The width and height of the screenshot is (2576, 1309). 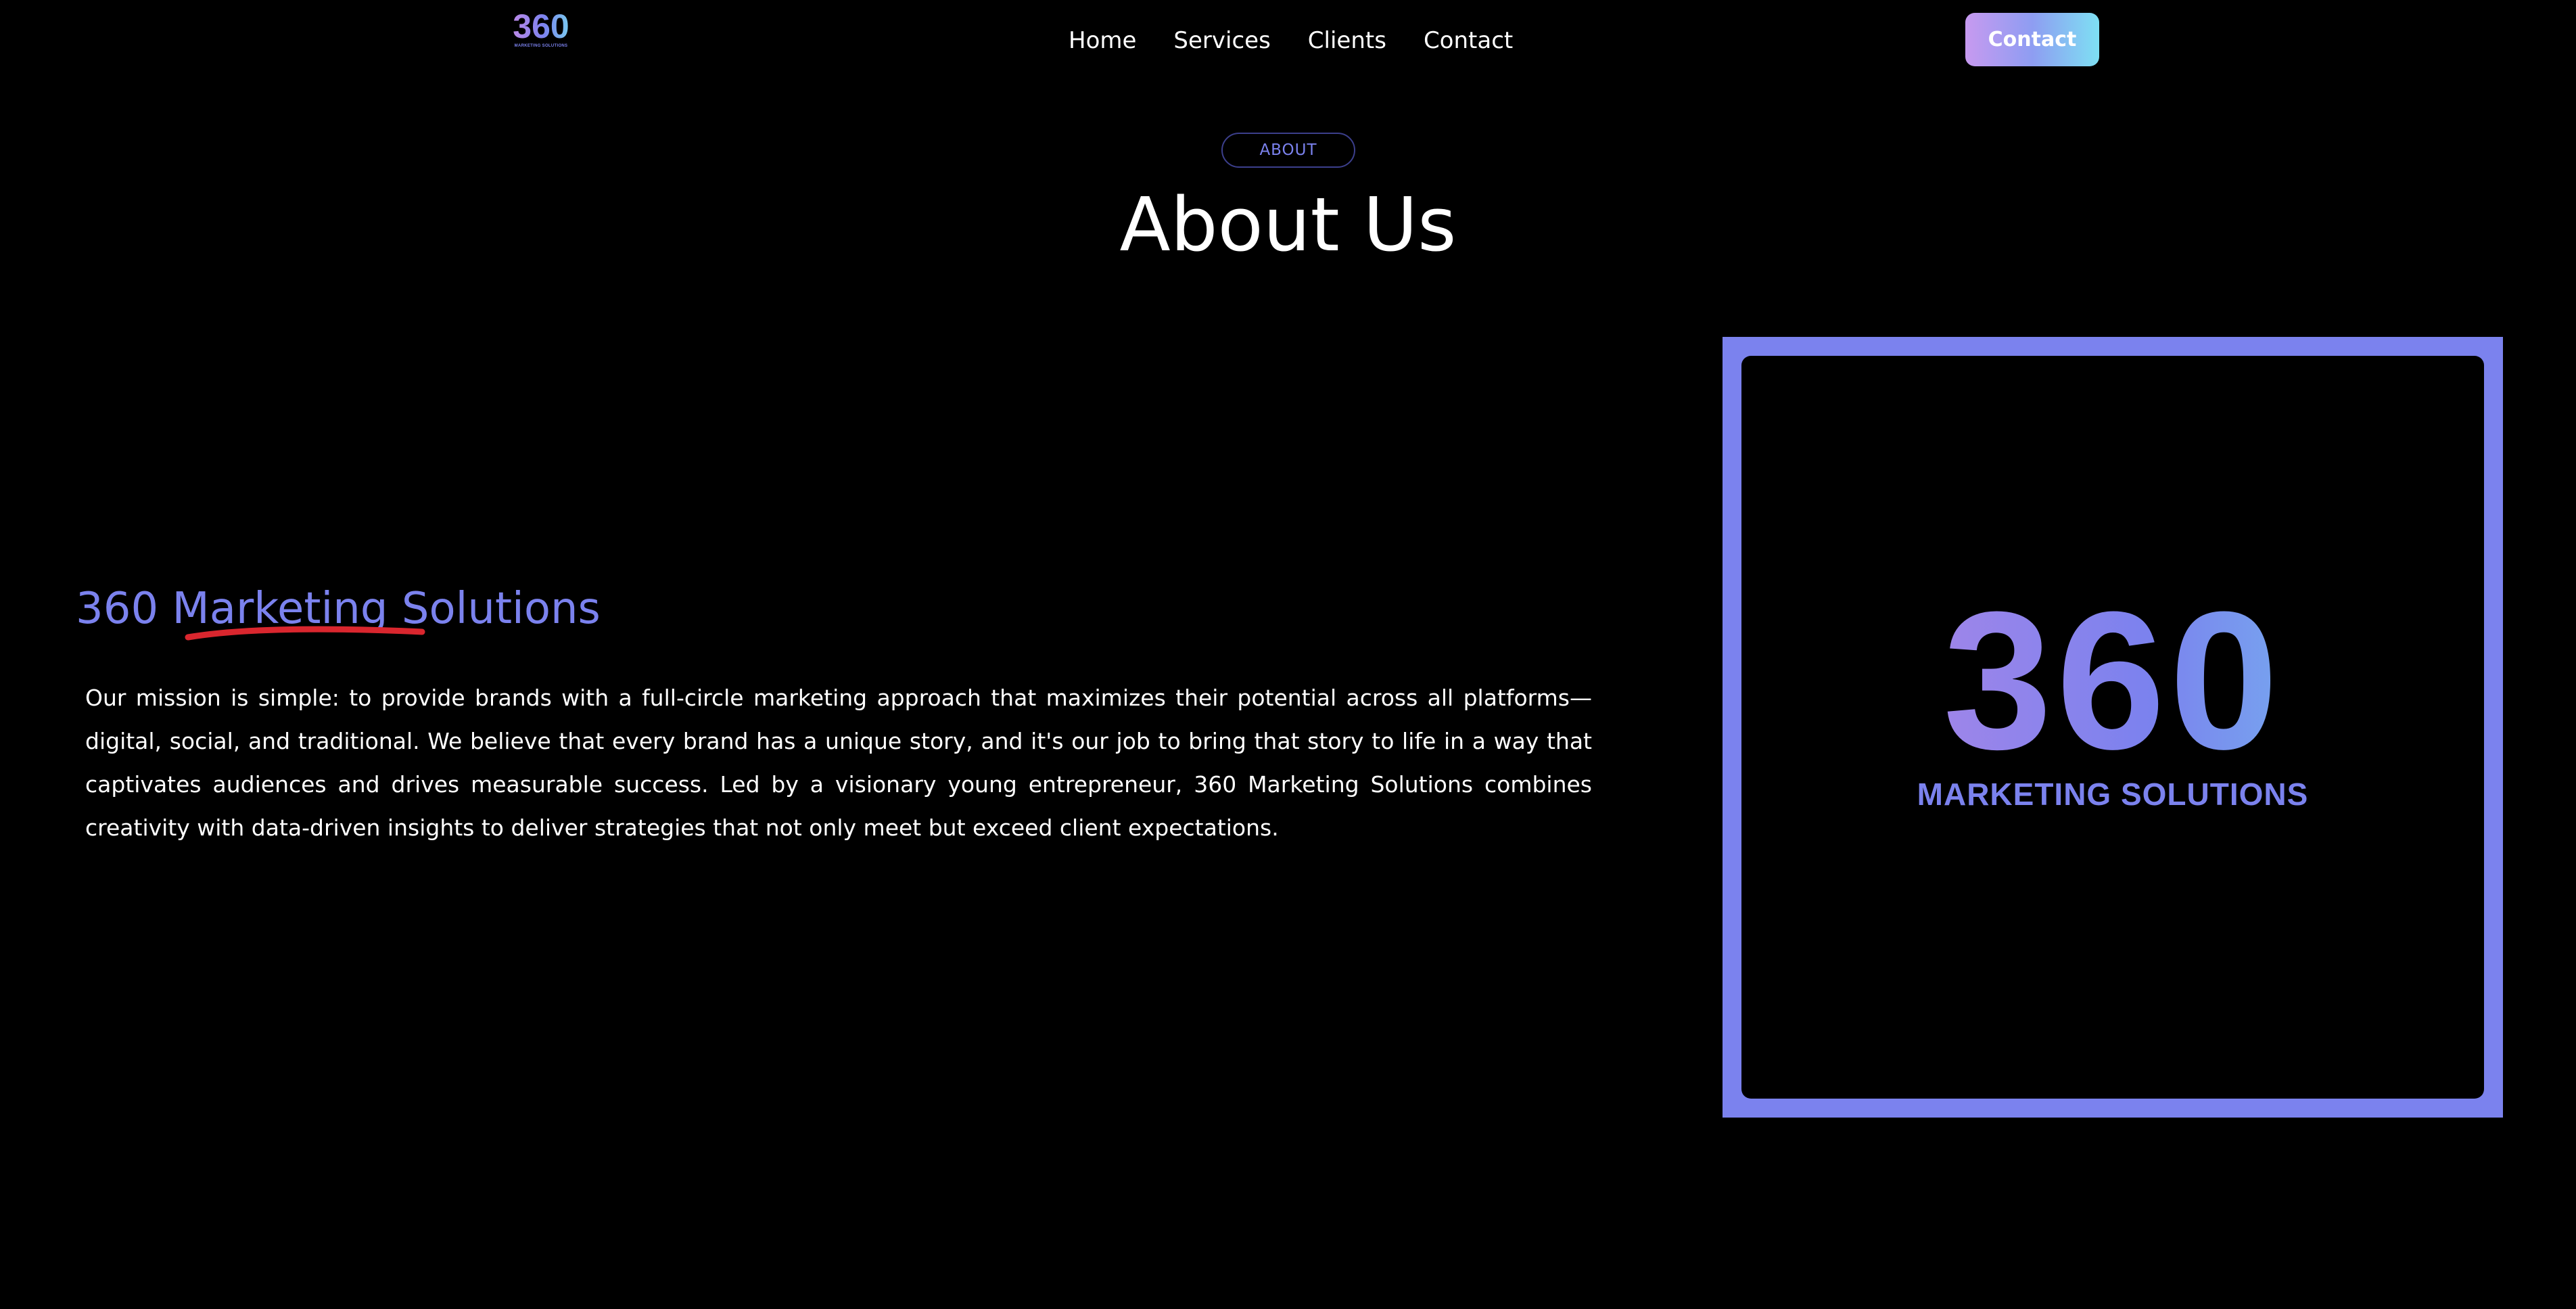 What do you see at coordinates (1288, 224) in the screenshot?
I see `page-title: About Us` at bounding box center [1288, 224].